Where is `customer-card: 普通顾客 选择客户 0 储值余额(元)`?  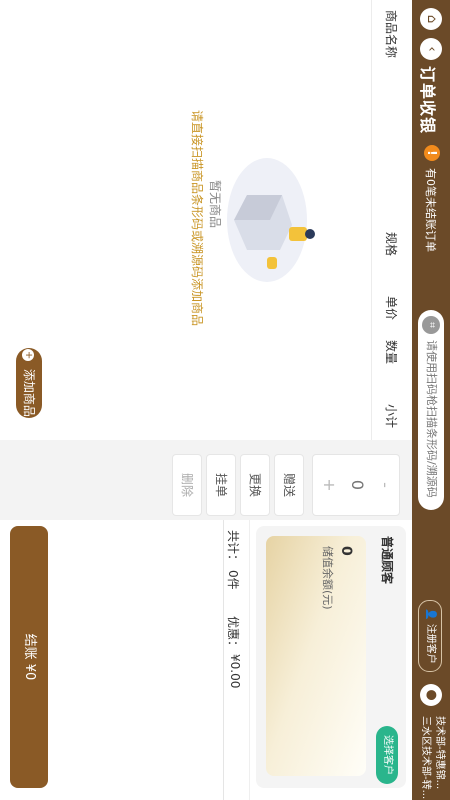
customer-card: 普通顾客 选择客户 0 储值余额(元) is located at coordinates (331, 657).